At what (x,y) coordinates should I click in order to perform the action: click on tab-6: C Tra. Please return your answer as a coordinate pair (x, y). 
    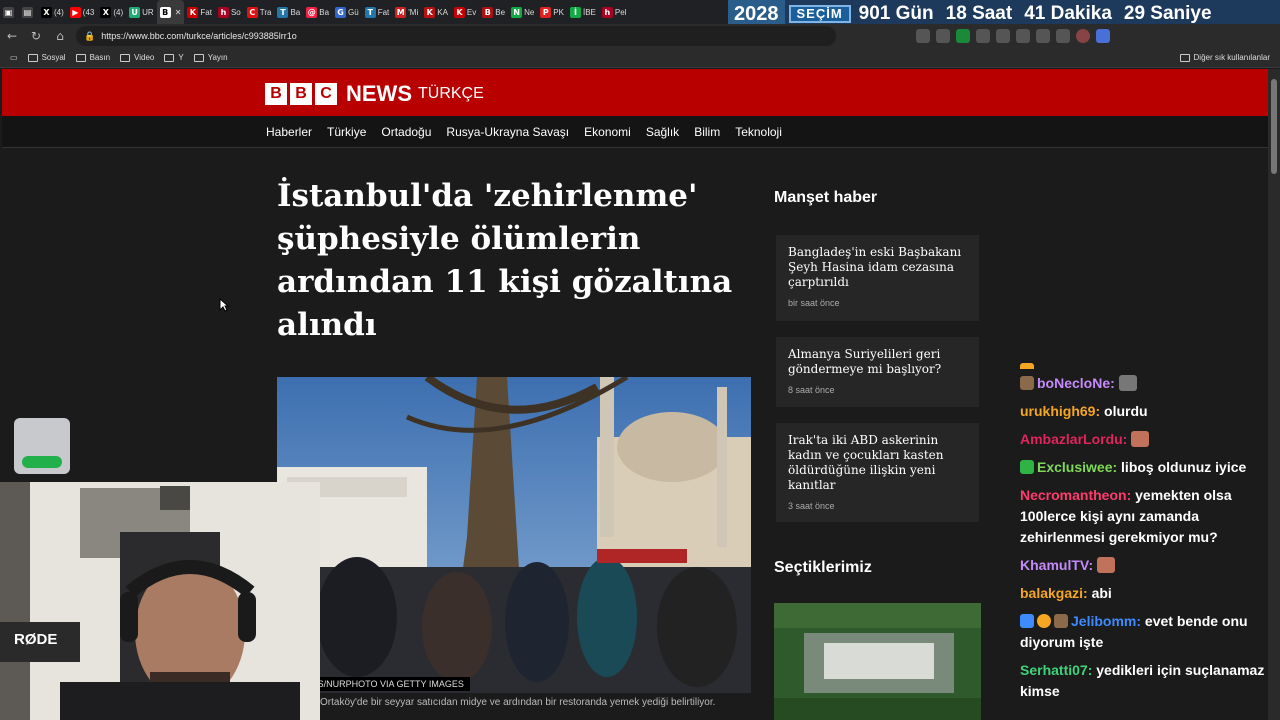
    Looking at the image, I should click on (259, 12).